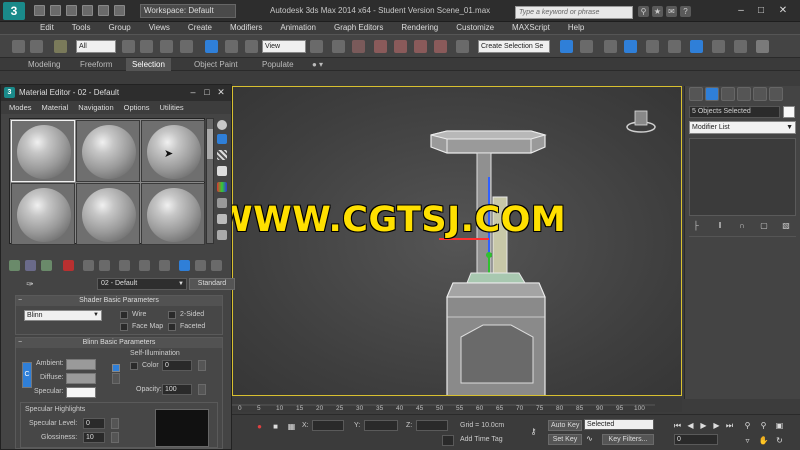  Describe the element at coordinates (27, 375) in the screenshot. I see `lock-ambient-diffuse-button: C` at that location.